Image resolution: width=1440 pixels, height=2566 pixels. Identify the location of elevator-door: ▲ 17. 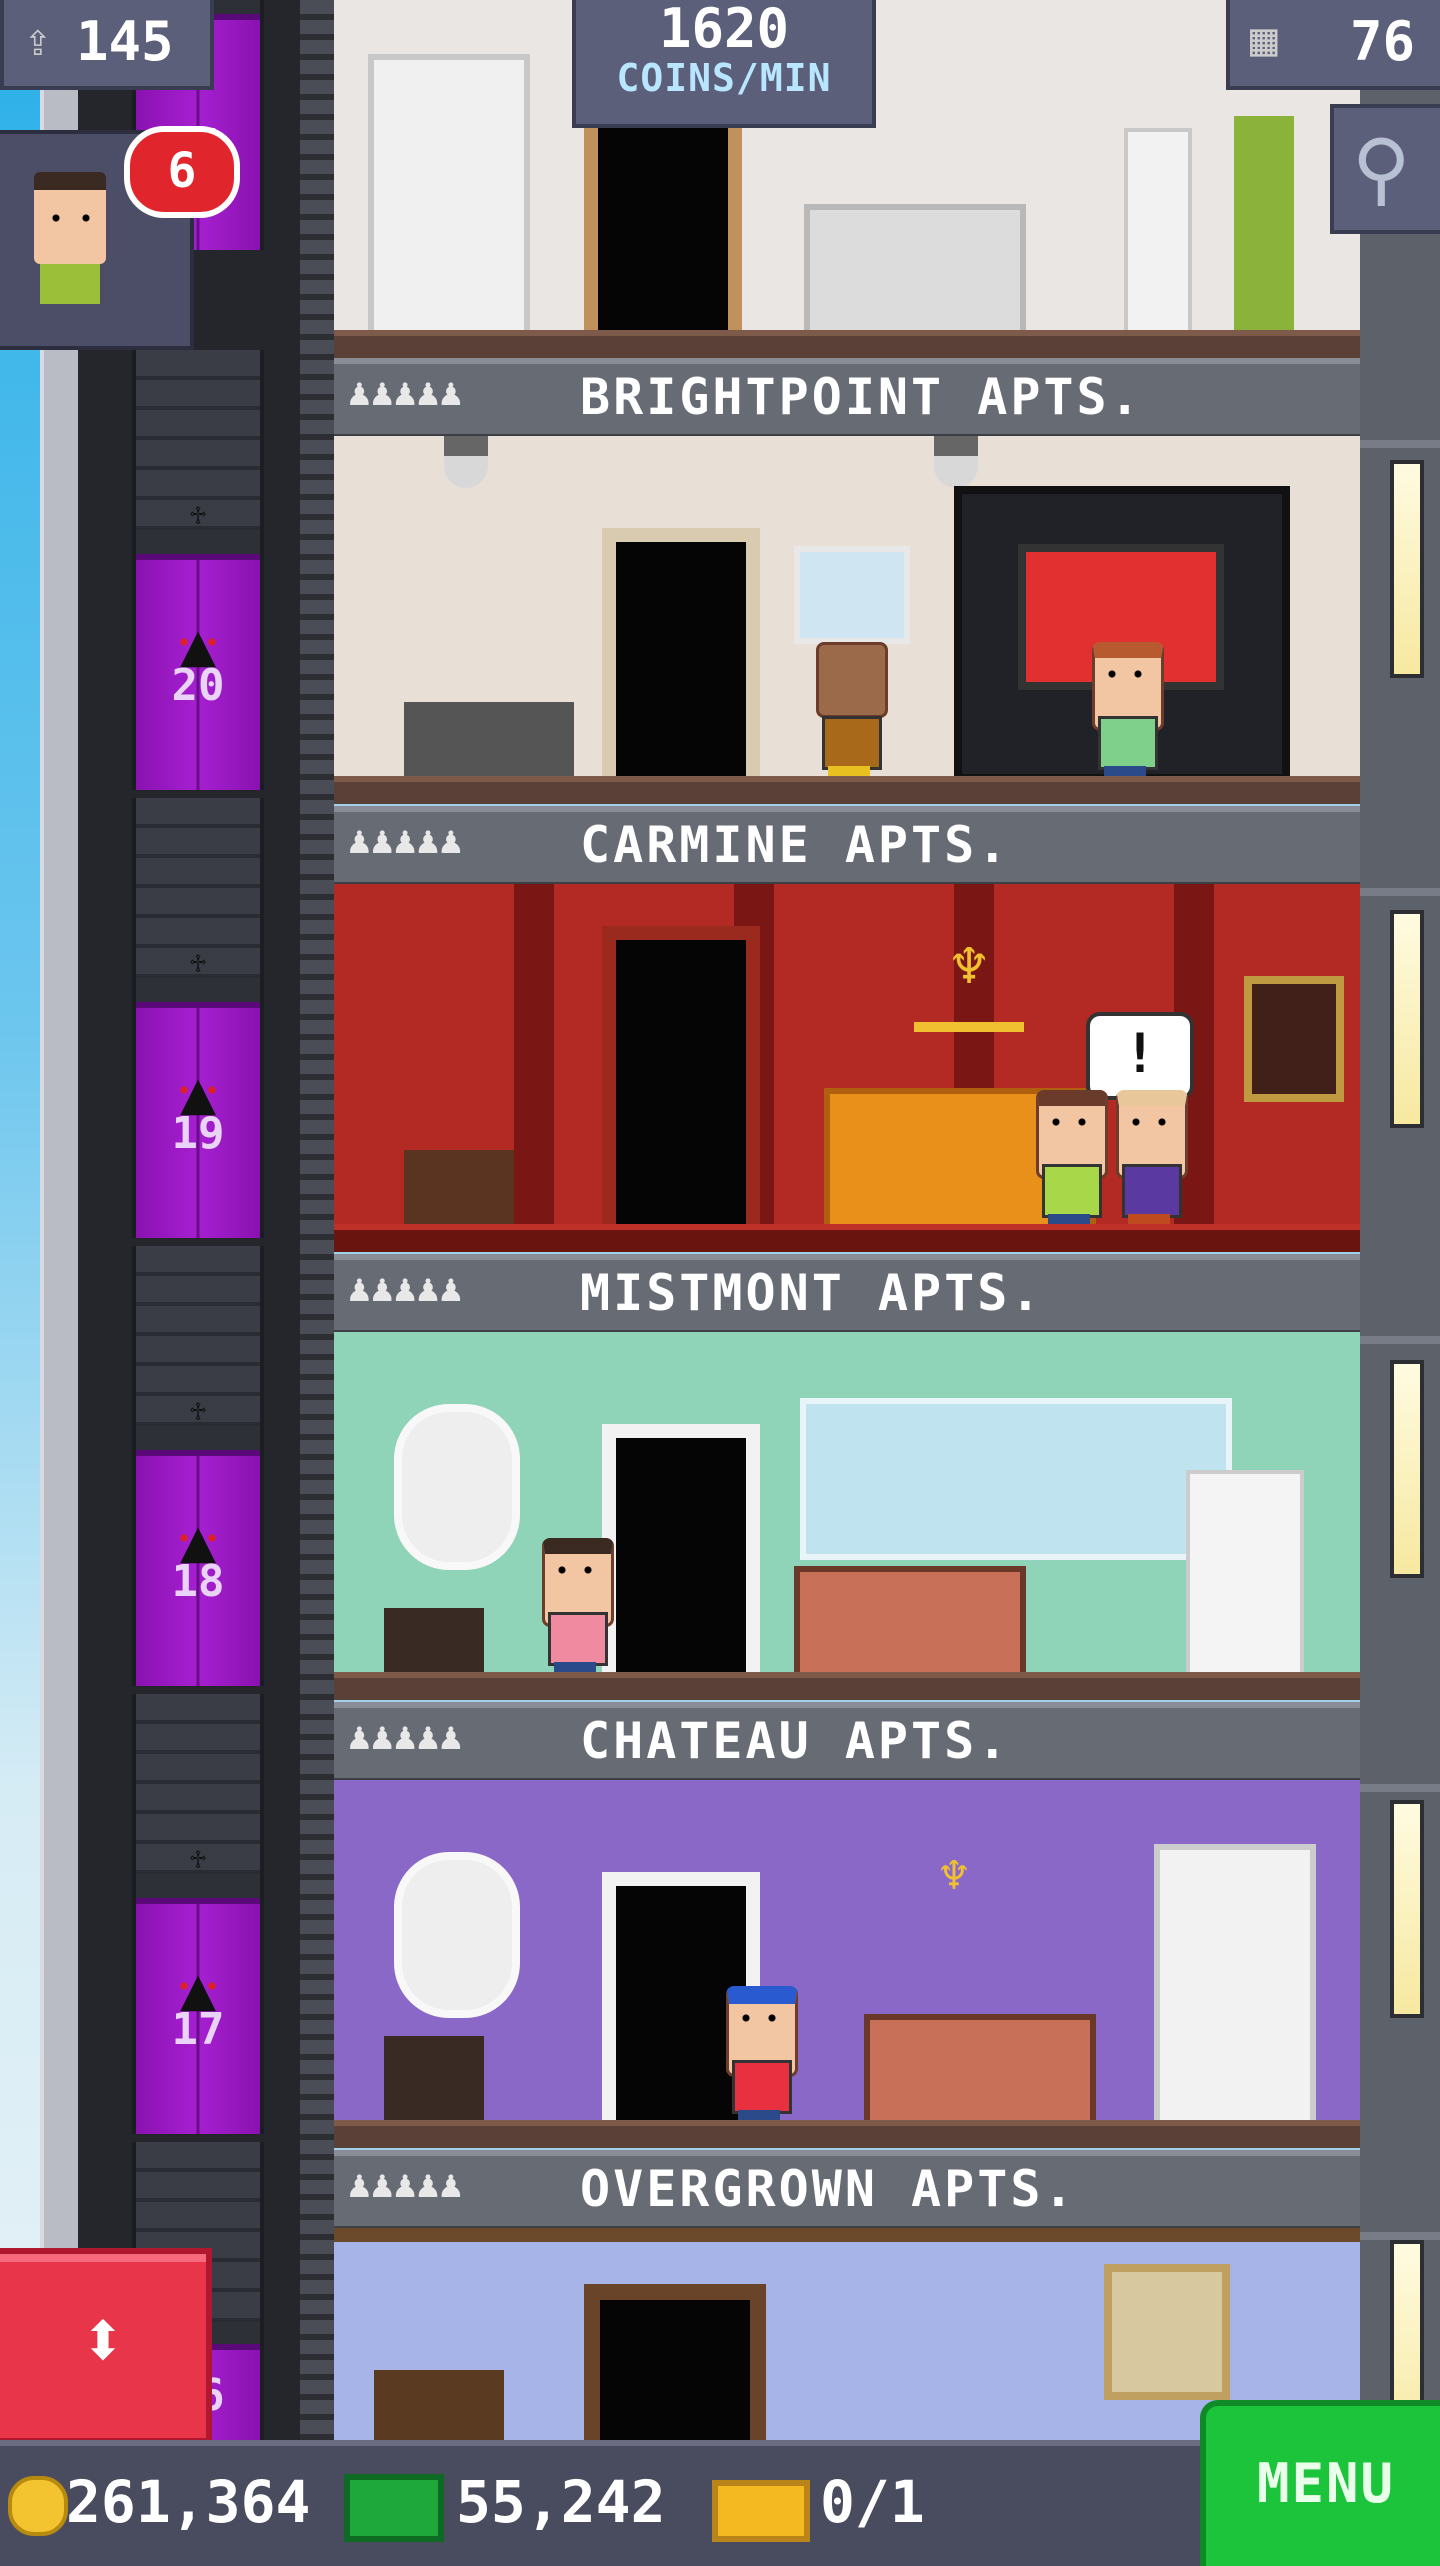
(198, 2016).